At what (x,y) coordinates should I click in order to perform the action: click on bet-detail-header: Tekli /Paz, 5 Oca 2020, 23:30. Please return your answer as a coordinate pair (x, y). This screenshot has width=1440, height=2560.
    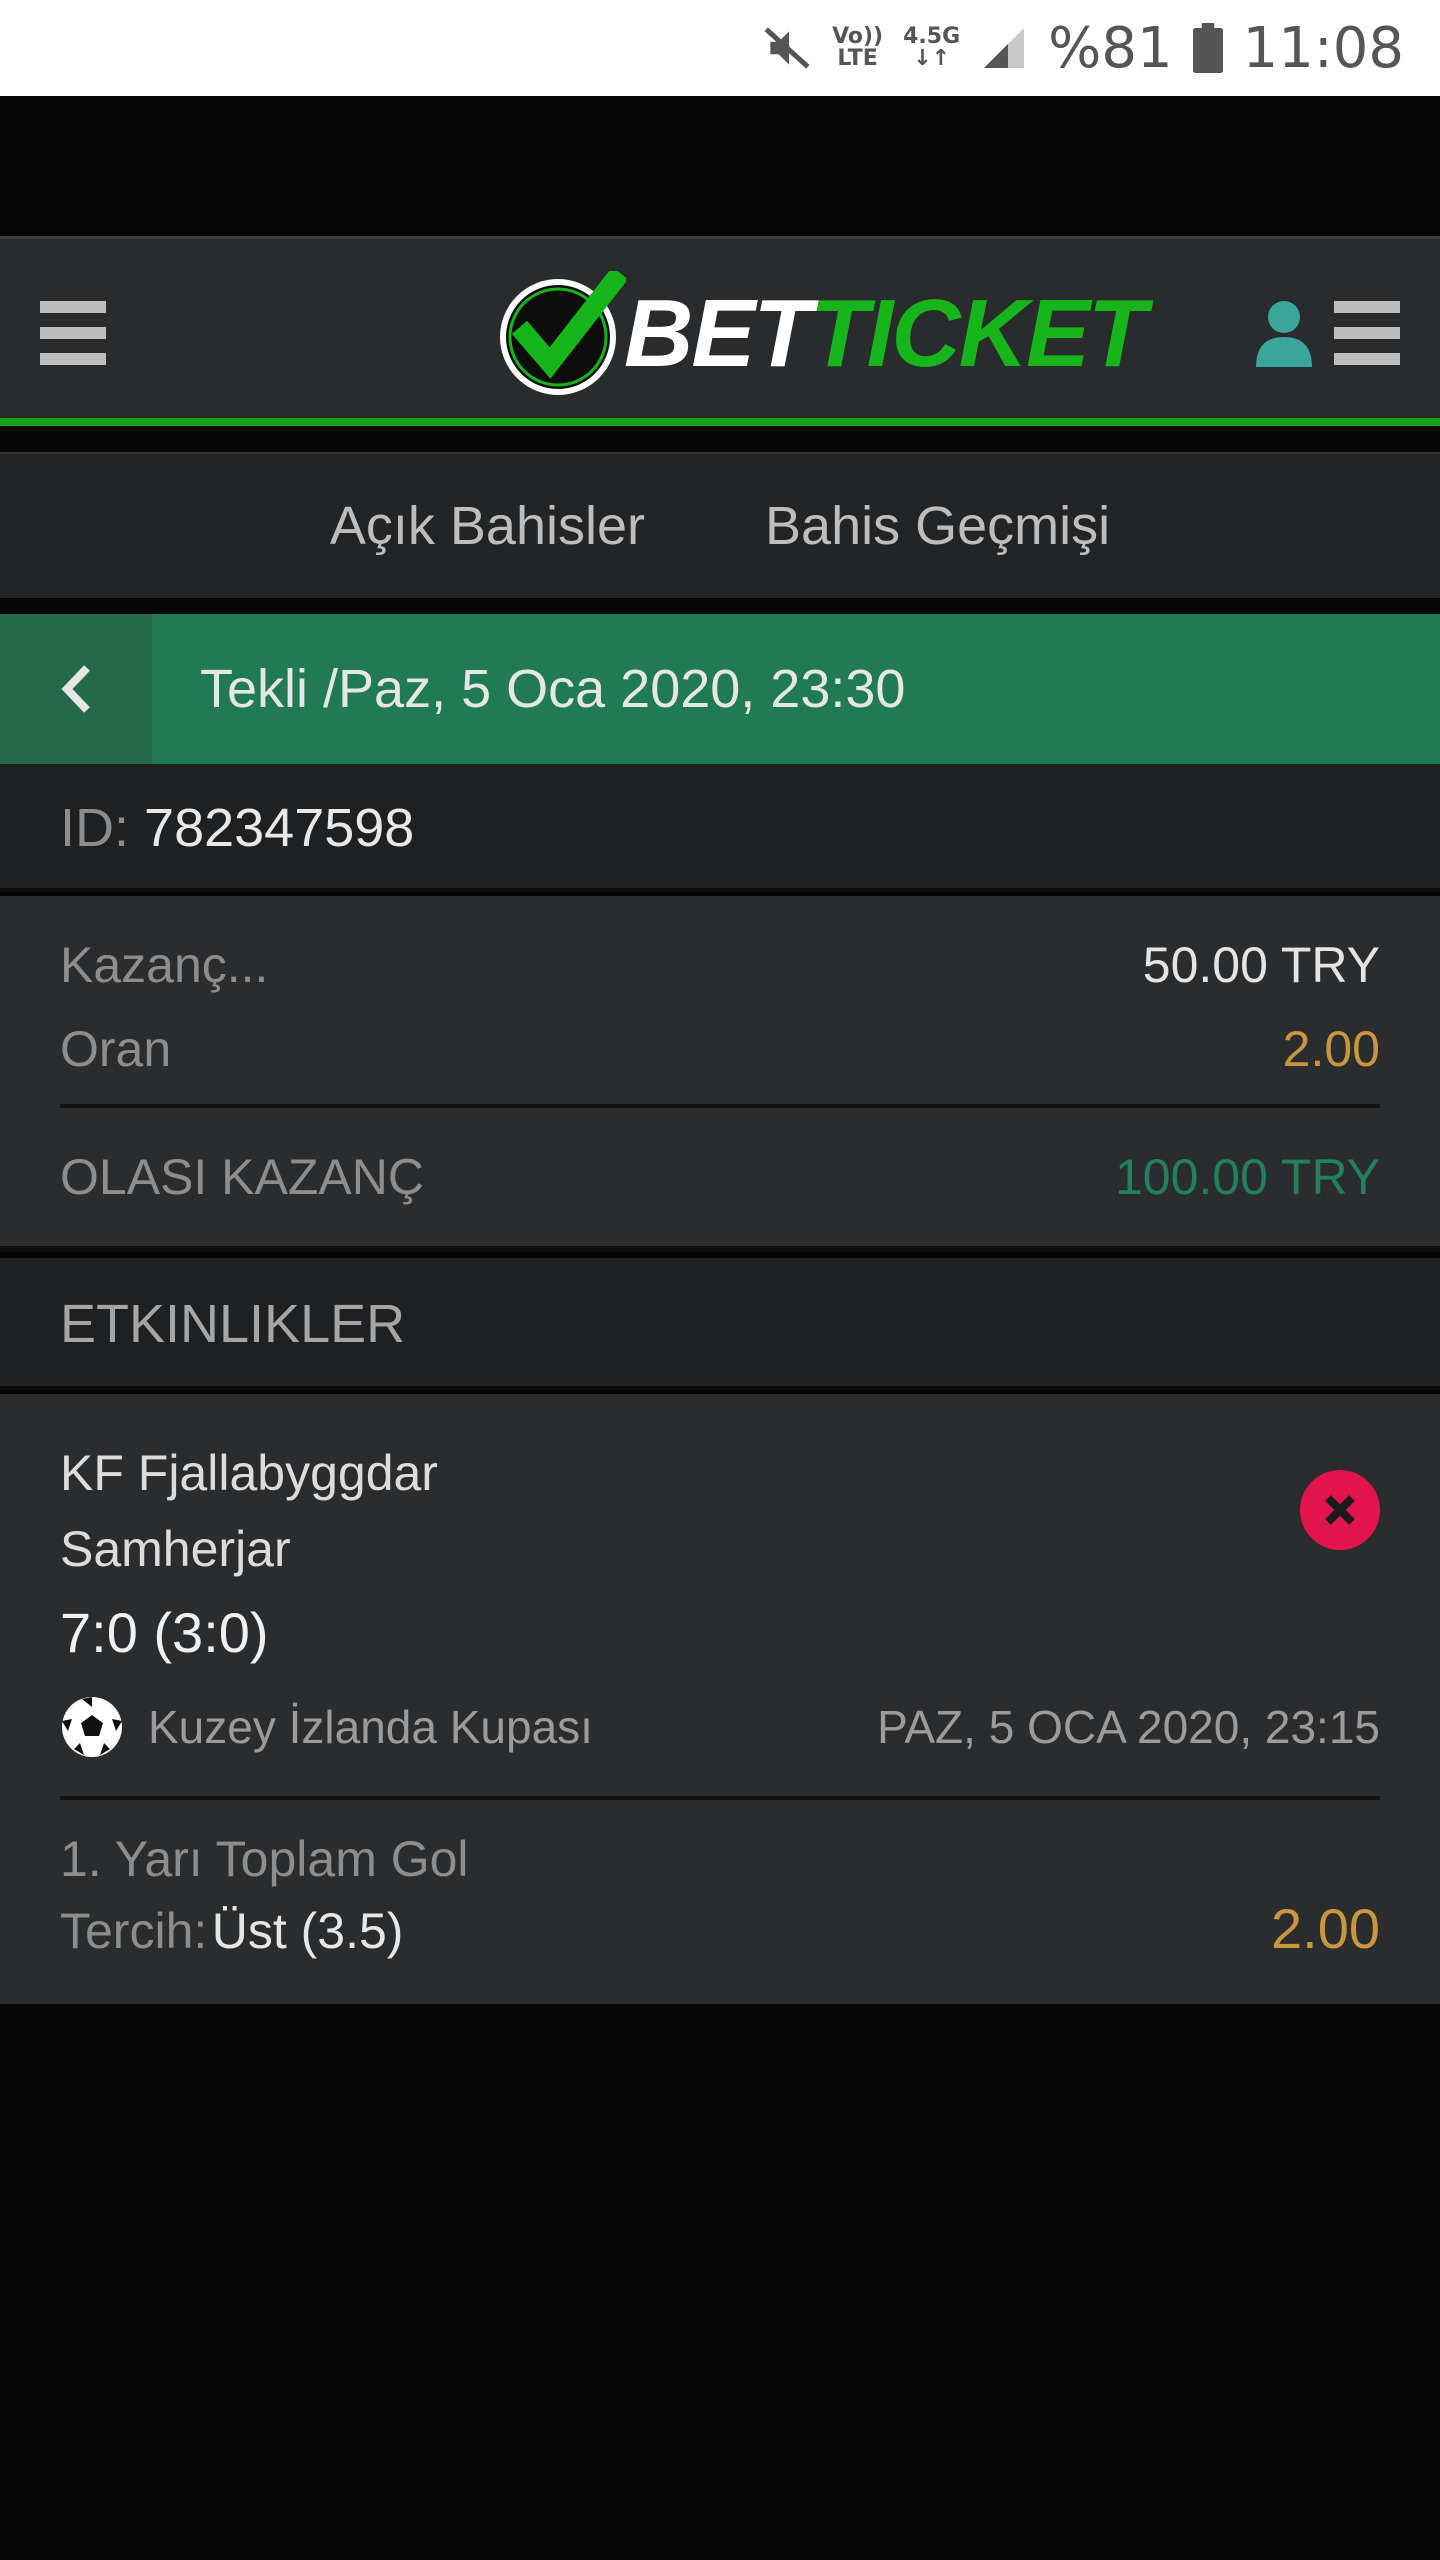
    Looking at the image, I should click on (720, 689).